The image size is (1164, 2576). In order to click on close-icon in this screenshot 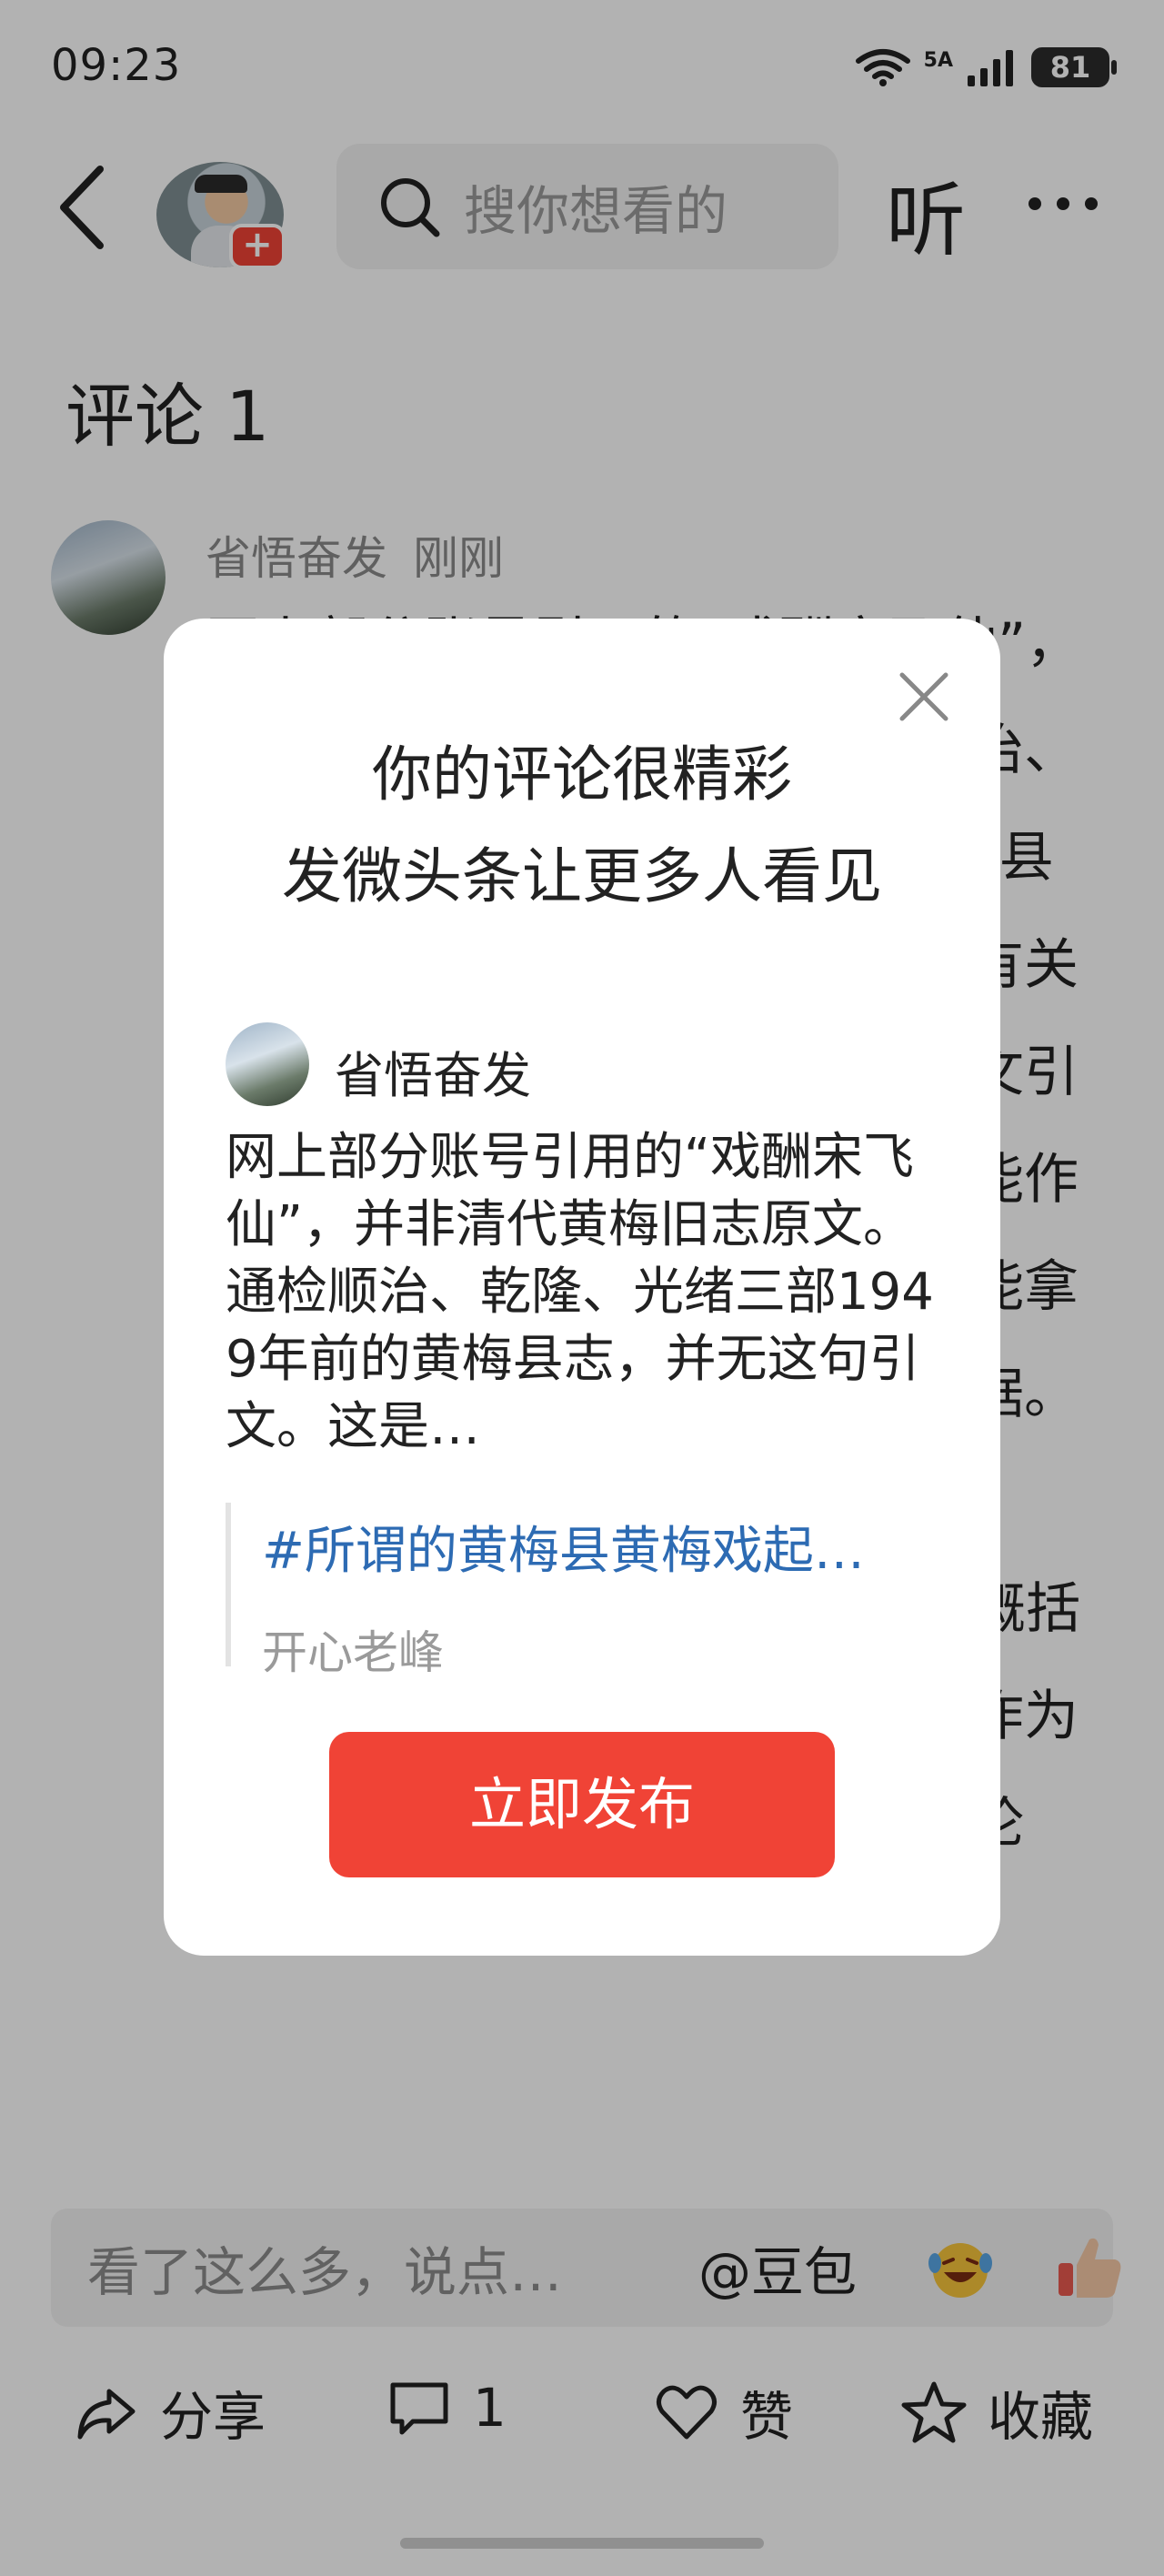, I will do `click(924, 696)`.